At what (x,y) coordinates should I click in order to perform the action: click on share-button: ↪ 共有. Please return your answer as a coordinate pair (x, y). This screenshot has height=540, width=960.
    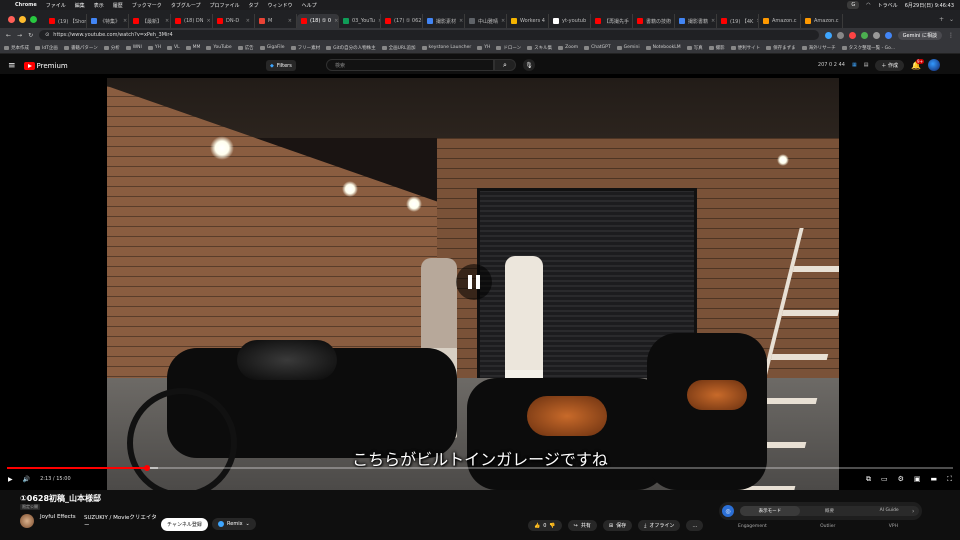
    Looking at the image, I should click on (582, 525).